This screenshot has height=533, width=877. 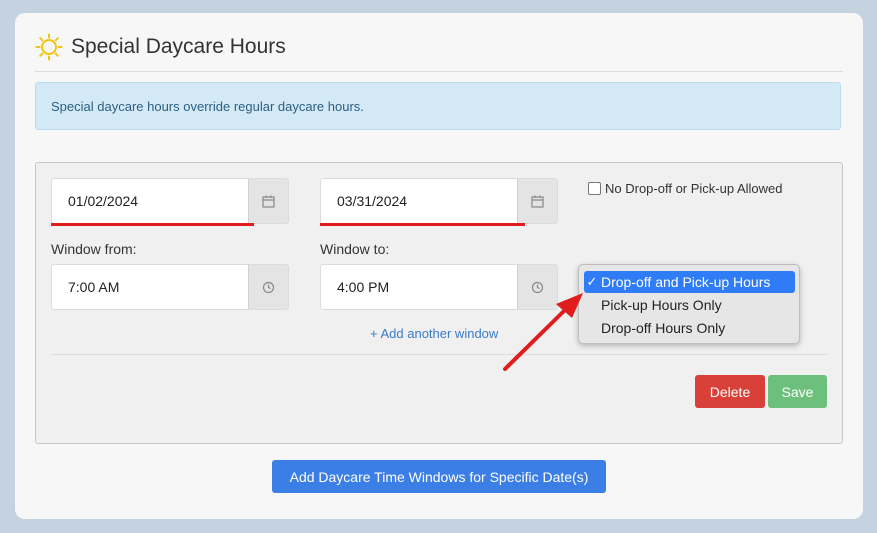 I want to click on card-header: Special Daycare Hours, so click(x=160, y=47).